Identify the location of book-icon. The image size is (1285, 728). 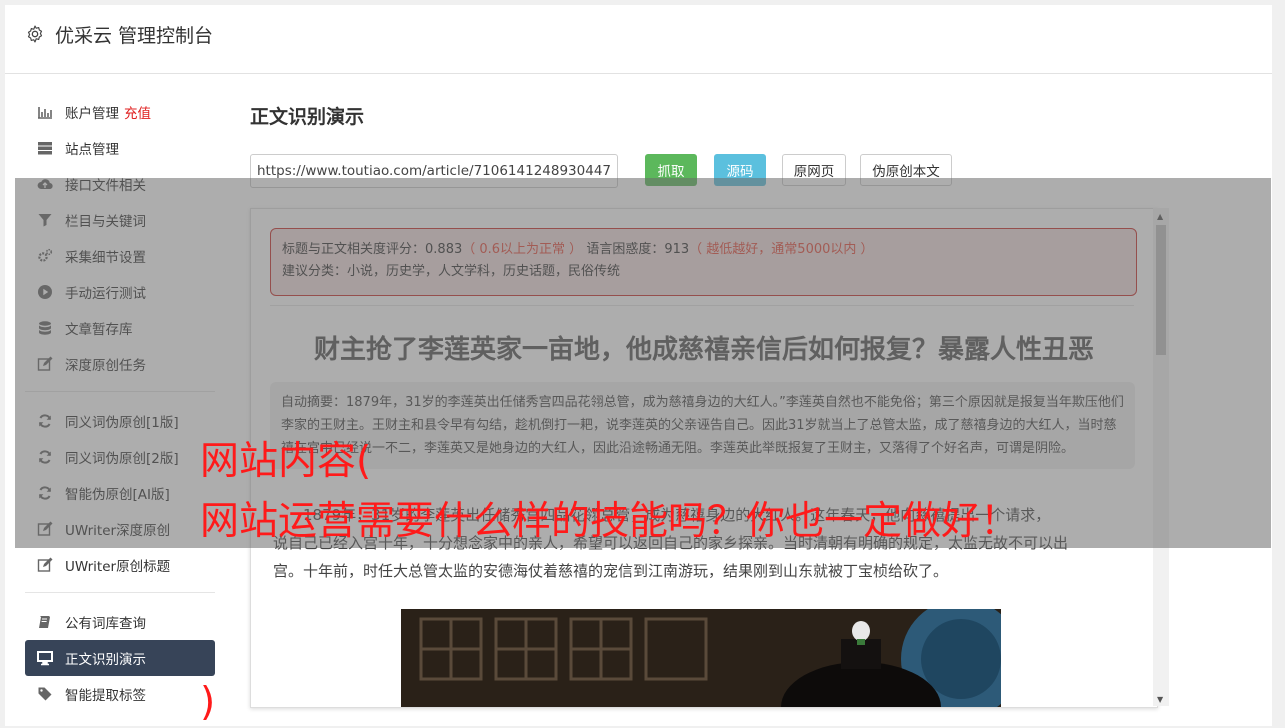
(44, 622).